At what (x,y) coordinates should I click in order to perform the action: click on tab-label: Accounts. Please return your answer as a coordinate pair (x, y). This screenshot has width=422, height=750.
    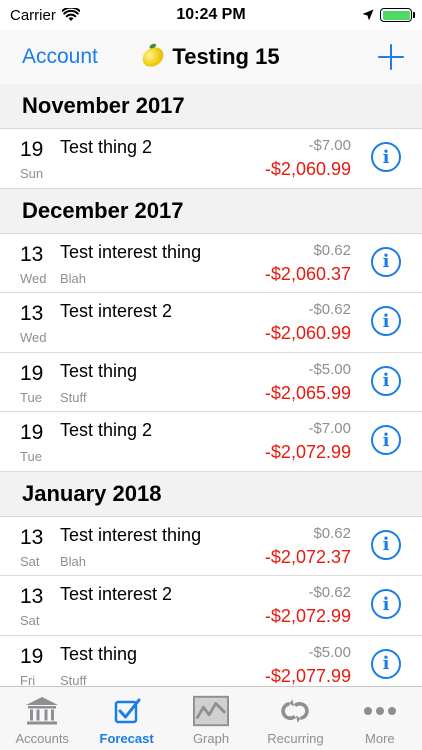
    Looking at the image, I should click on (42, 738).